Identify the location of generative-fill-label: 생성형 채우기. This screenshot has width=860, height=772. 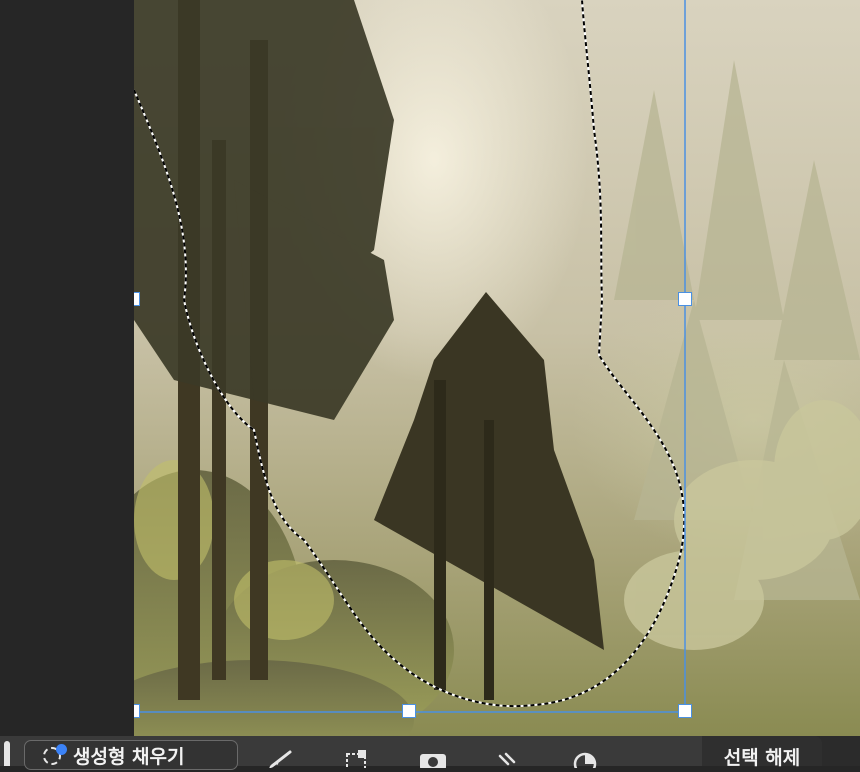
(129, 756).